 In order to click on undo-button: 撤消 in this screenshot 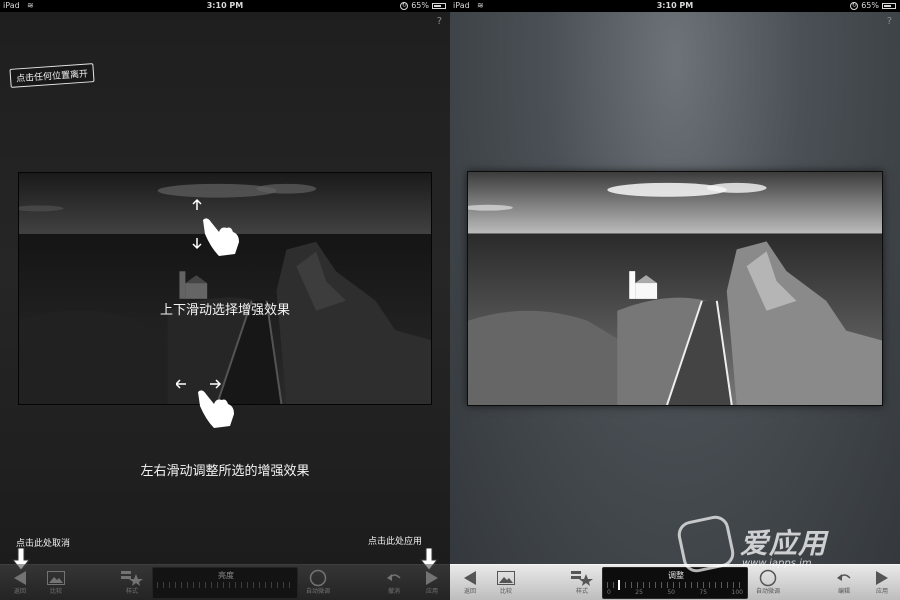, I will do `click(394, 584)`.